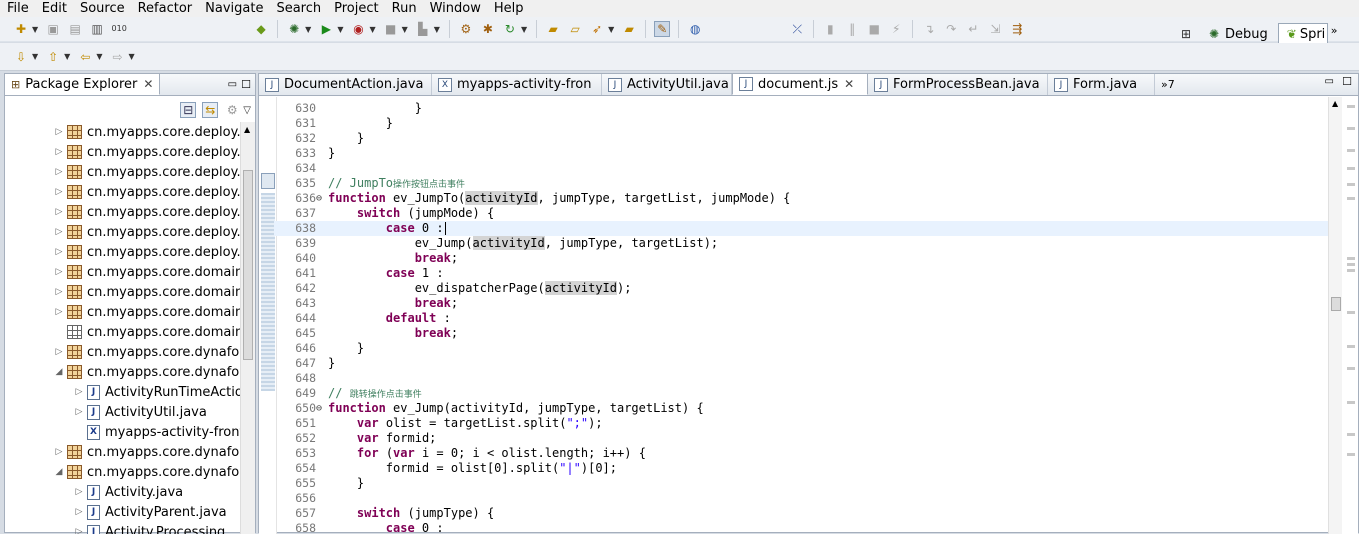  I want to click on tree-item-package: ▷cn.myapps.core.deploy.cc, so click(123, 172).